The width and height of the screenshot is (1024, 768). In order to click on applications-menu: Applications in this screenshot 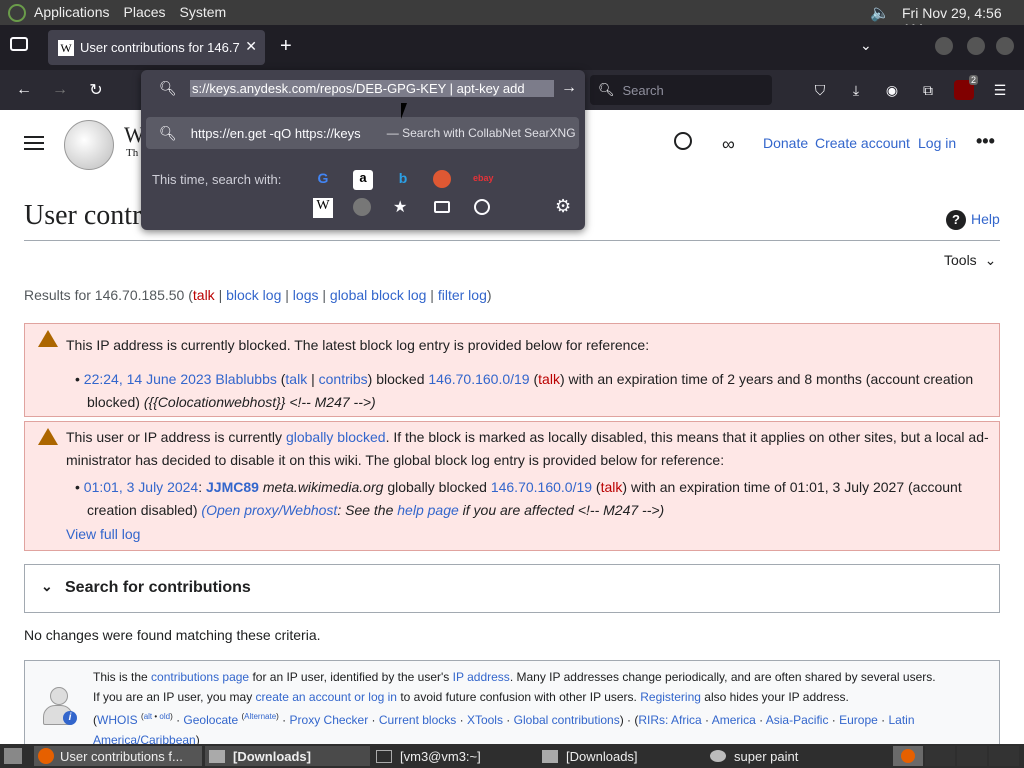, I will do `click(72, 12)`.